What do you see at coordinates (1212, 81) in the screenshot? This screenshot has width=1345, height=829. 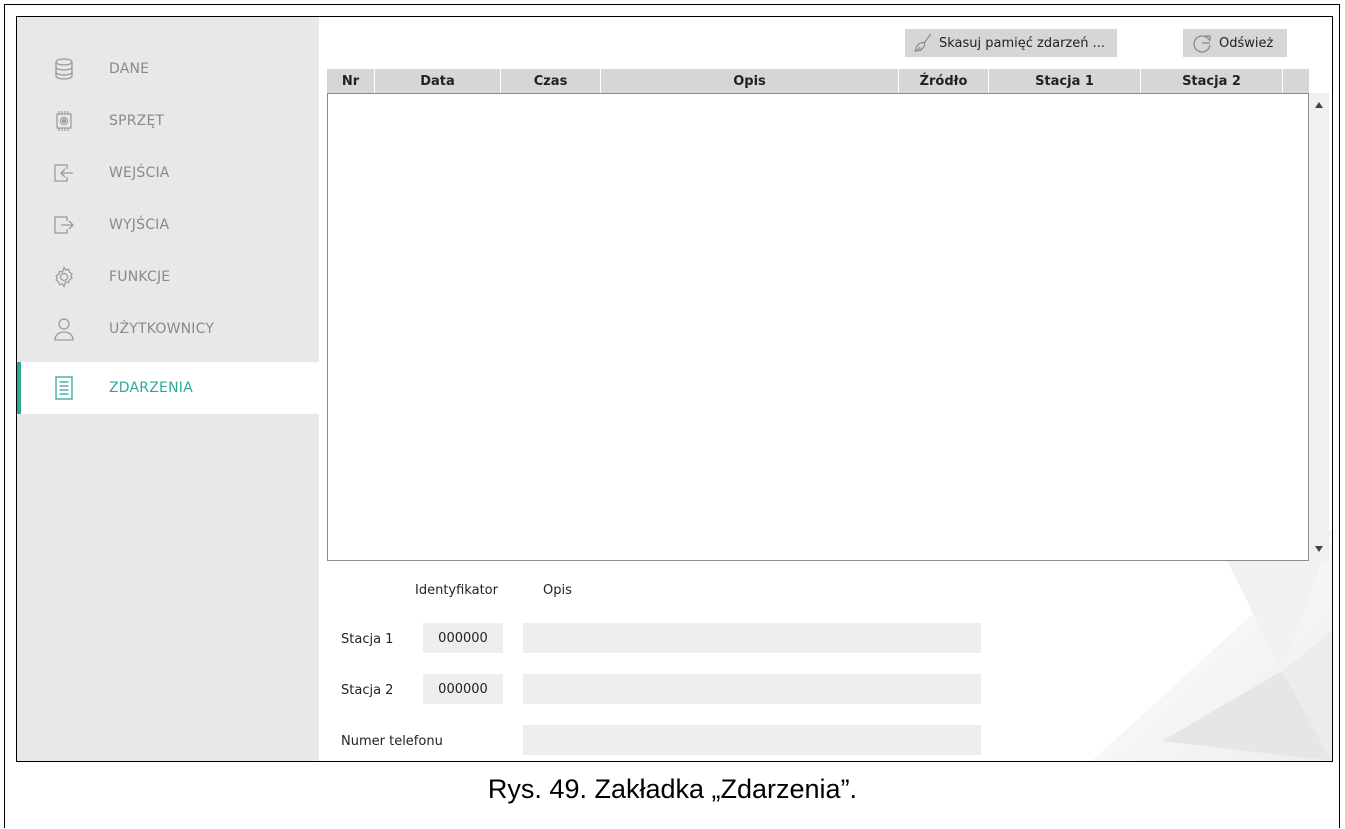 I see `column-header-stacja2: Stacja 2` at bounding box center [1212, 81].